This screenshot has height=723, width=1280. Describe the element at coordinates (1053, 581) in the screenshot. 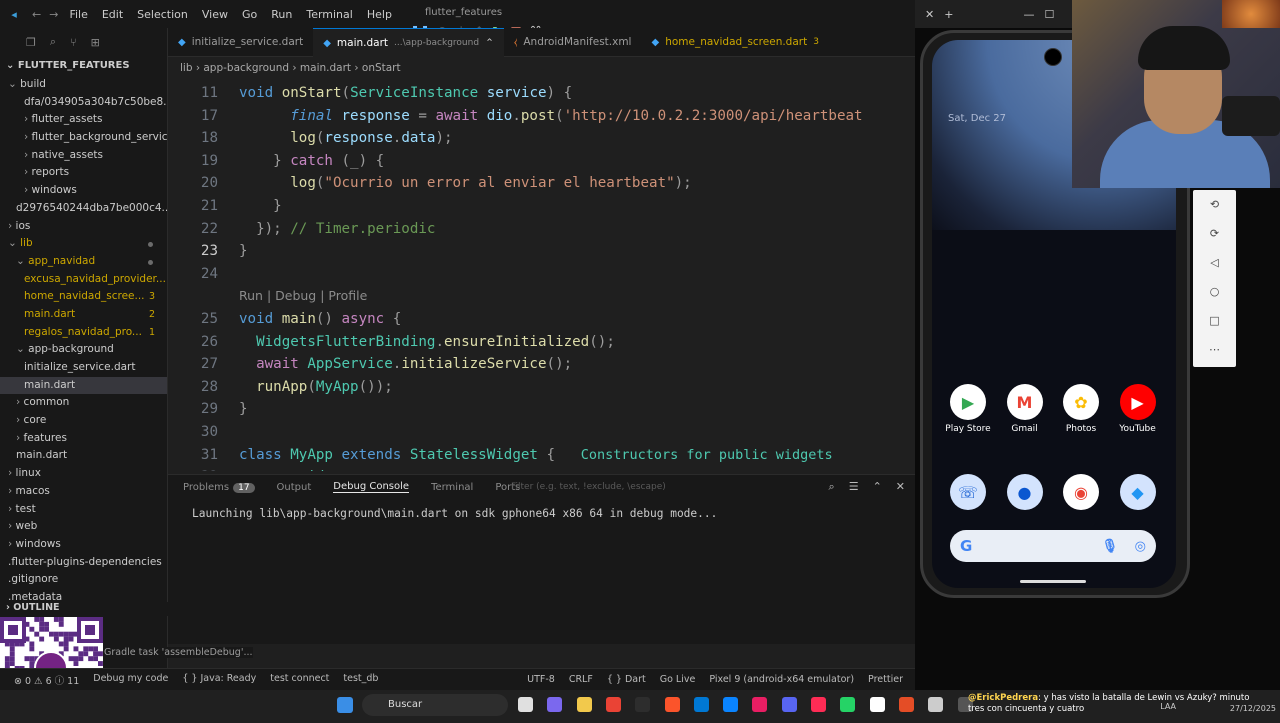

I see `home-gesture-bar` at that location.